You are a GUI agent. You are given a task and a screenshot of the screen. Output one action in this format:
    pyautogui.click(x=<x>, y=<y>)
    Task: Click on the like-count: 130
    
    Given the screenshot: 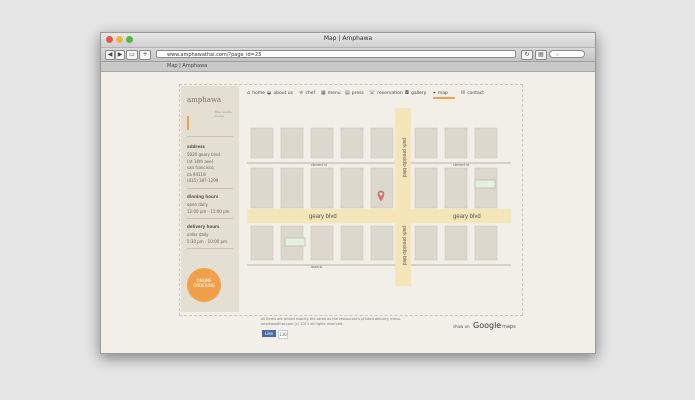 What is the action you would take?
    pyautogui.click(x=283, y=334)
    